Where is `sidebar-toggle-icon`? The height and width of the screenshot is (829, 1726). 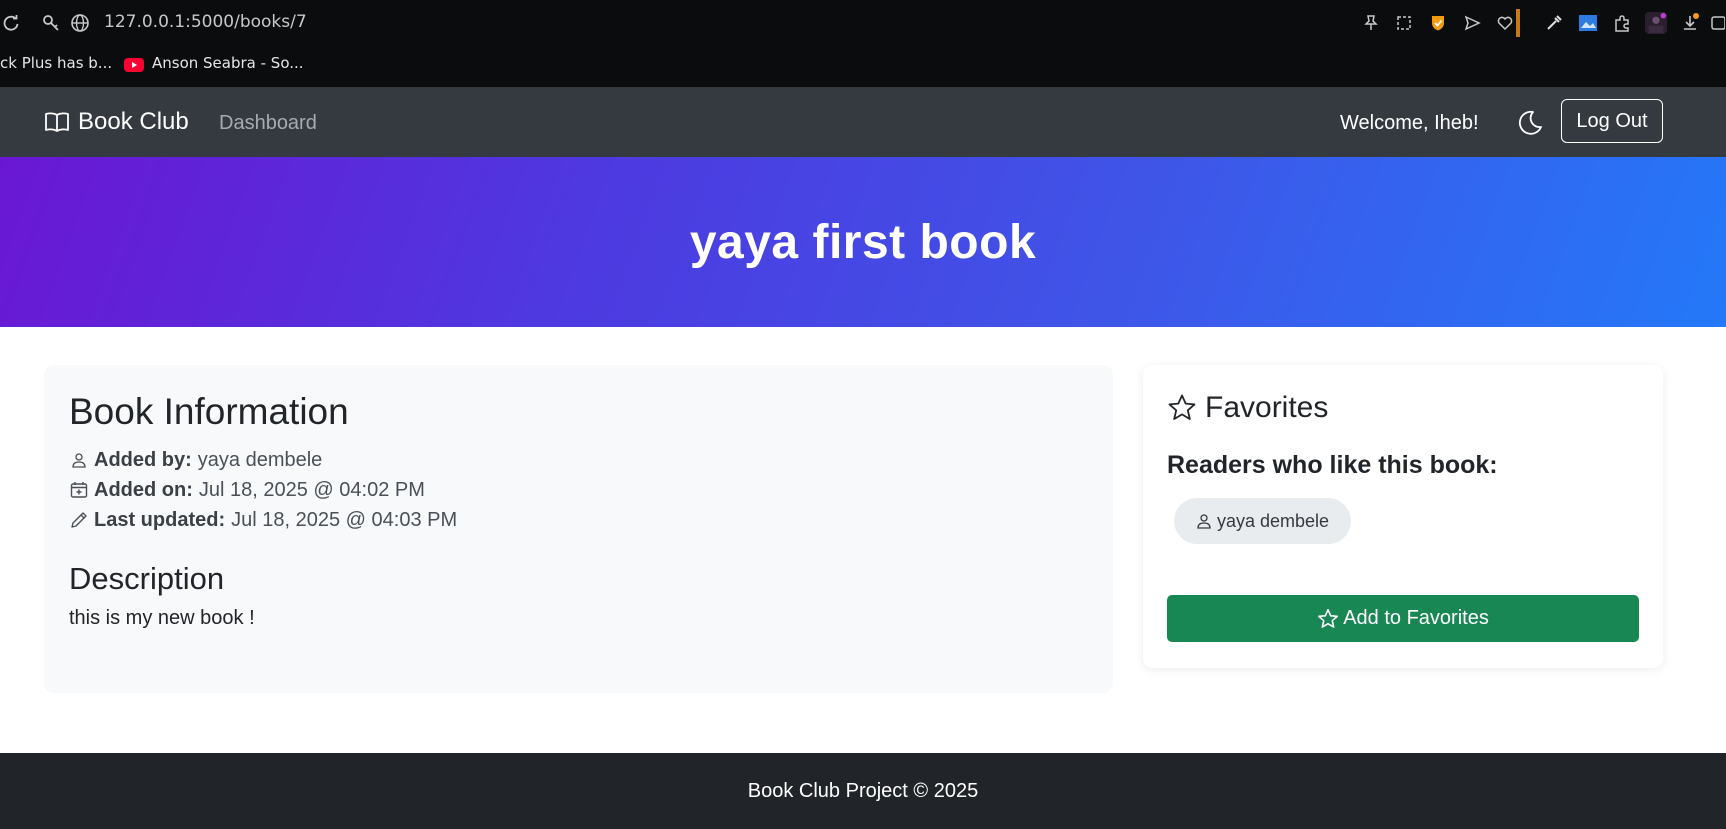 sidebar-toggle-icon is located at coordinates (1718, 23).